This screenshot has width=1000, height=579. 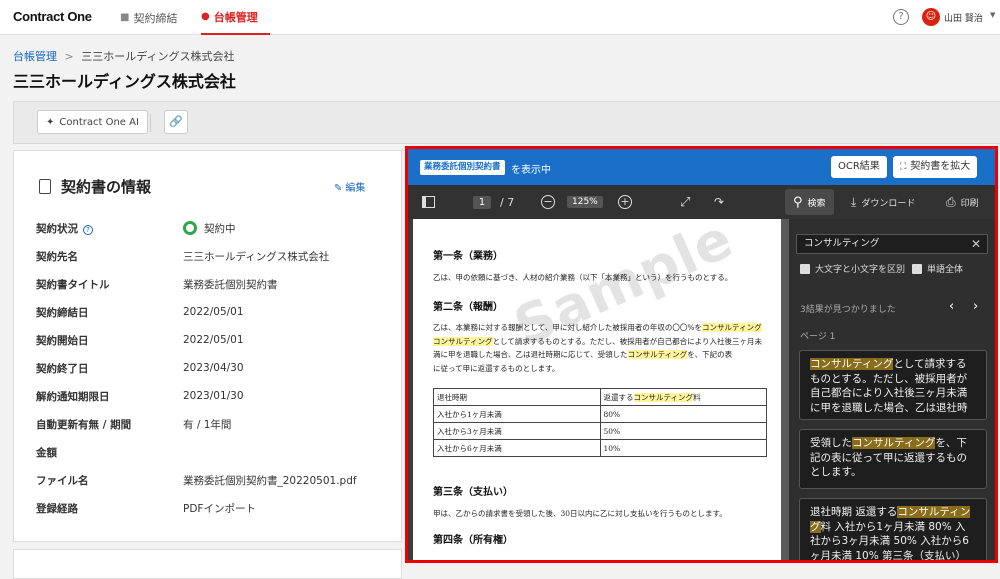 What do you see at coordinates (548, 202) in the screenshot?
I see `zoom-out-icon: −` at bounding box center [548, 202].